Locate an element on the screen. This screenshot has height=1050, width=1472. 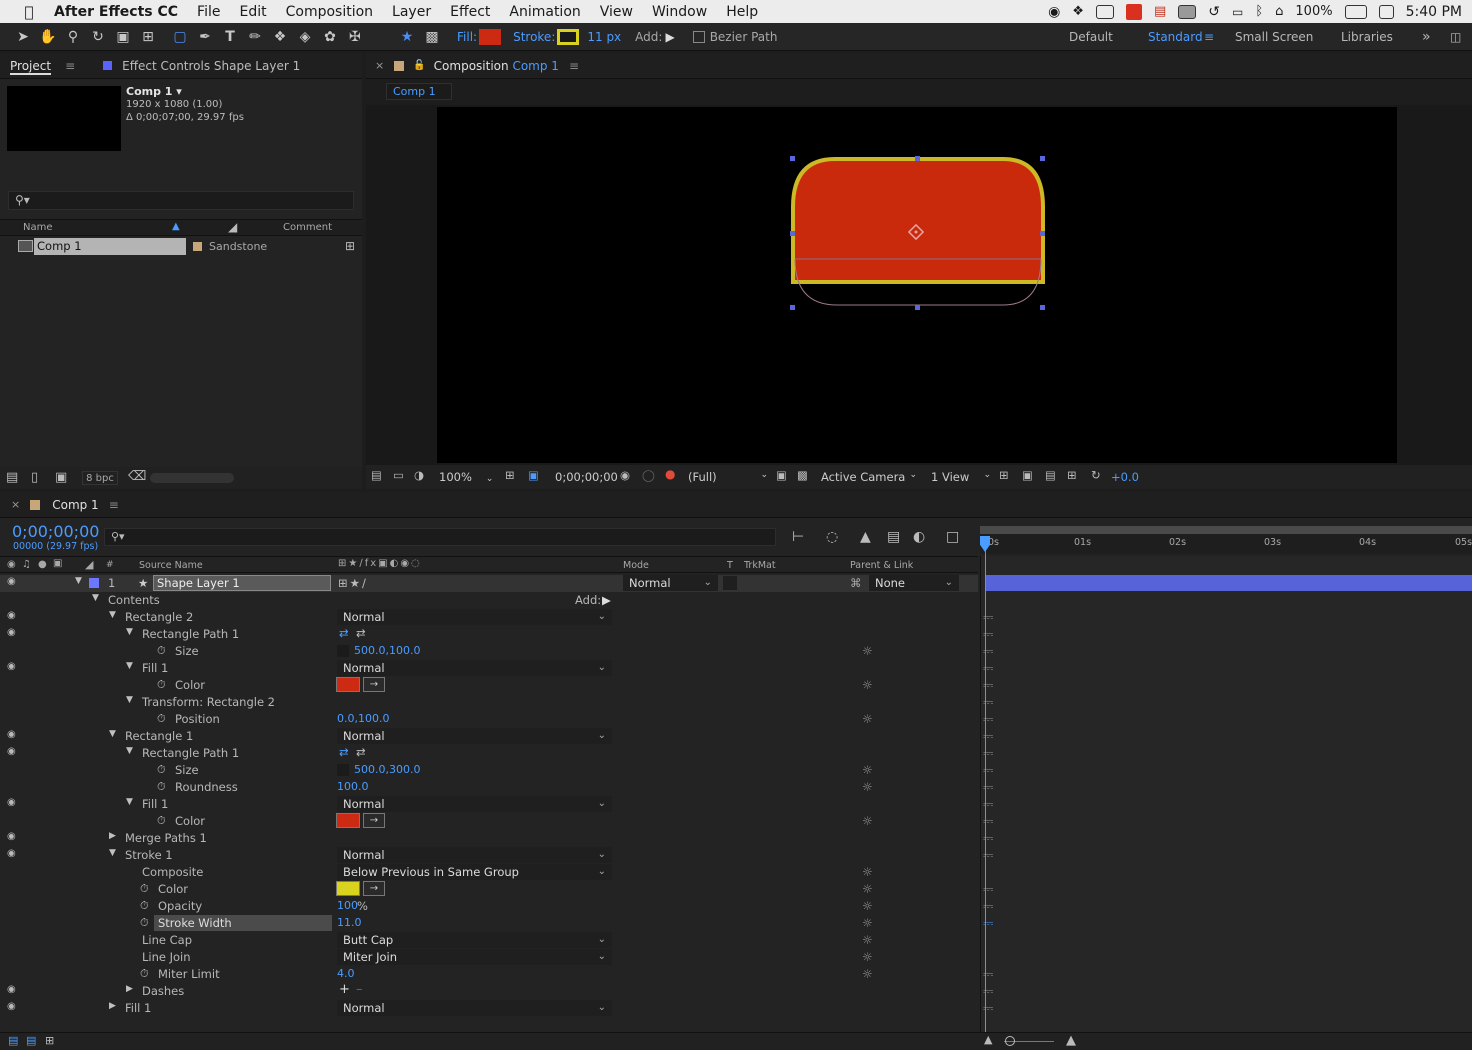
layer-switches-toggle-icon: ▤ is located at coordinates (13, 1040).